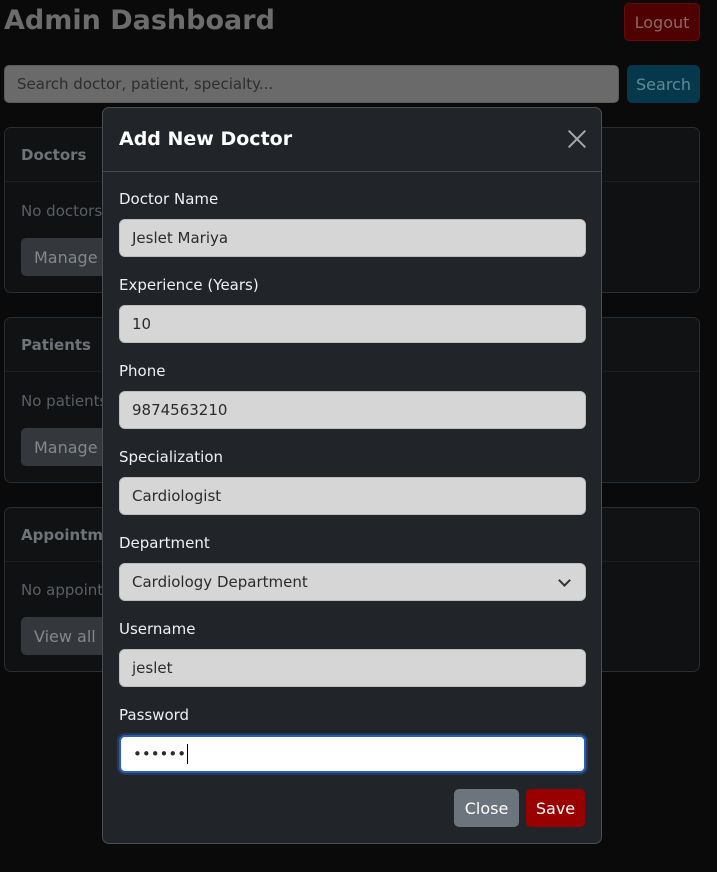  Describe the element at coordinates (160, 754) in the screenshot. I see `password-value: ••••••` at that location.